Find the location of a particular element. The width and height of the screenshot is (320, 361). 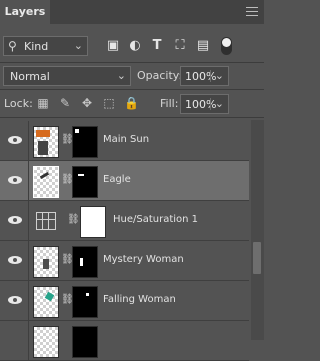

lock-artboard-icon: ⬚ is located at coordinates (109, 103).